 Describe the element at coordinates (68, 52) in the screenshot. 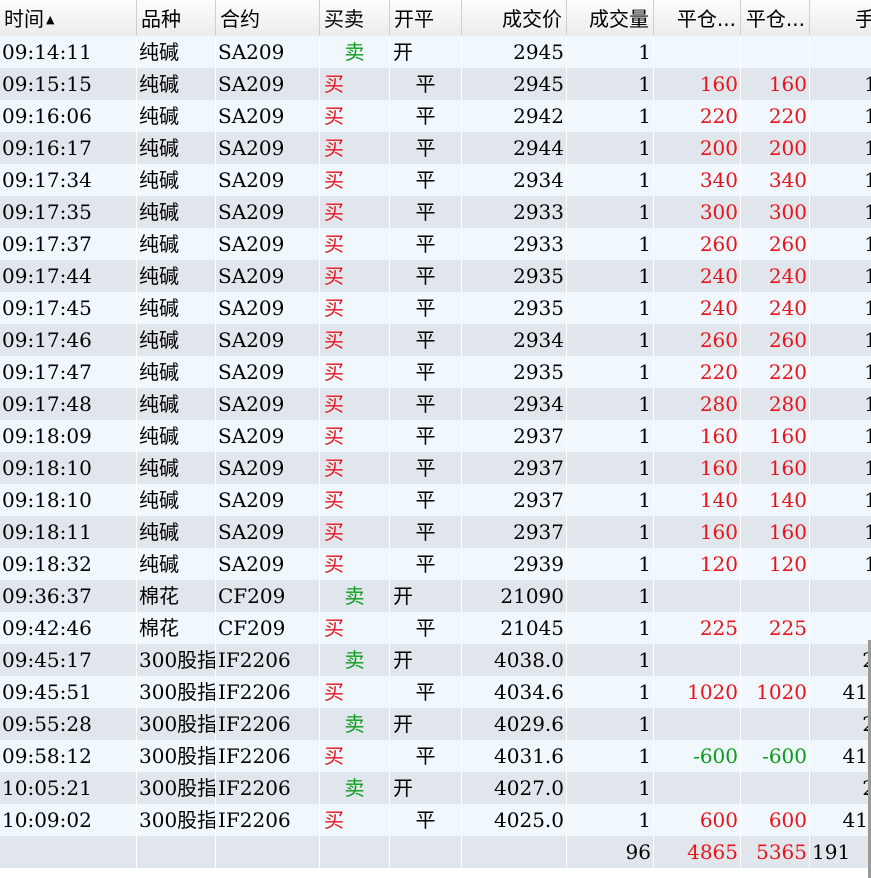

I see `cell-time: 09:14:11` at that location.